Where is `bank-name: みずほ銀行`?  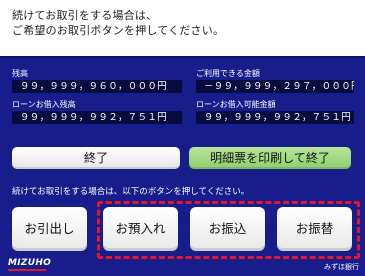 bank-name: みずほ銀行 is located at coordinates (341, 267).